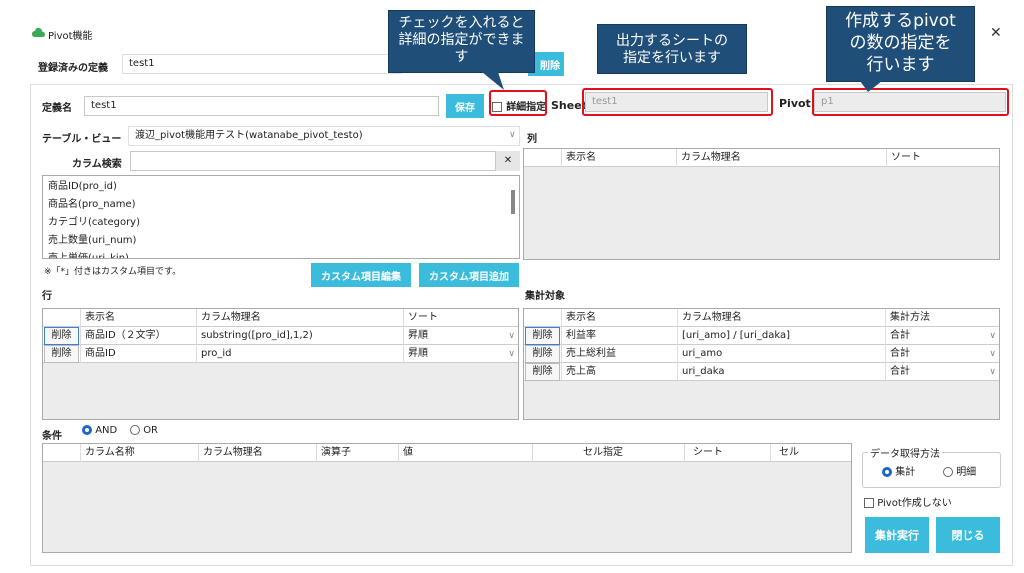 The width and height of the screenshot is (1024, 573). I want to click on list-item: カテゴリ(category), so click(281, 223).